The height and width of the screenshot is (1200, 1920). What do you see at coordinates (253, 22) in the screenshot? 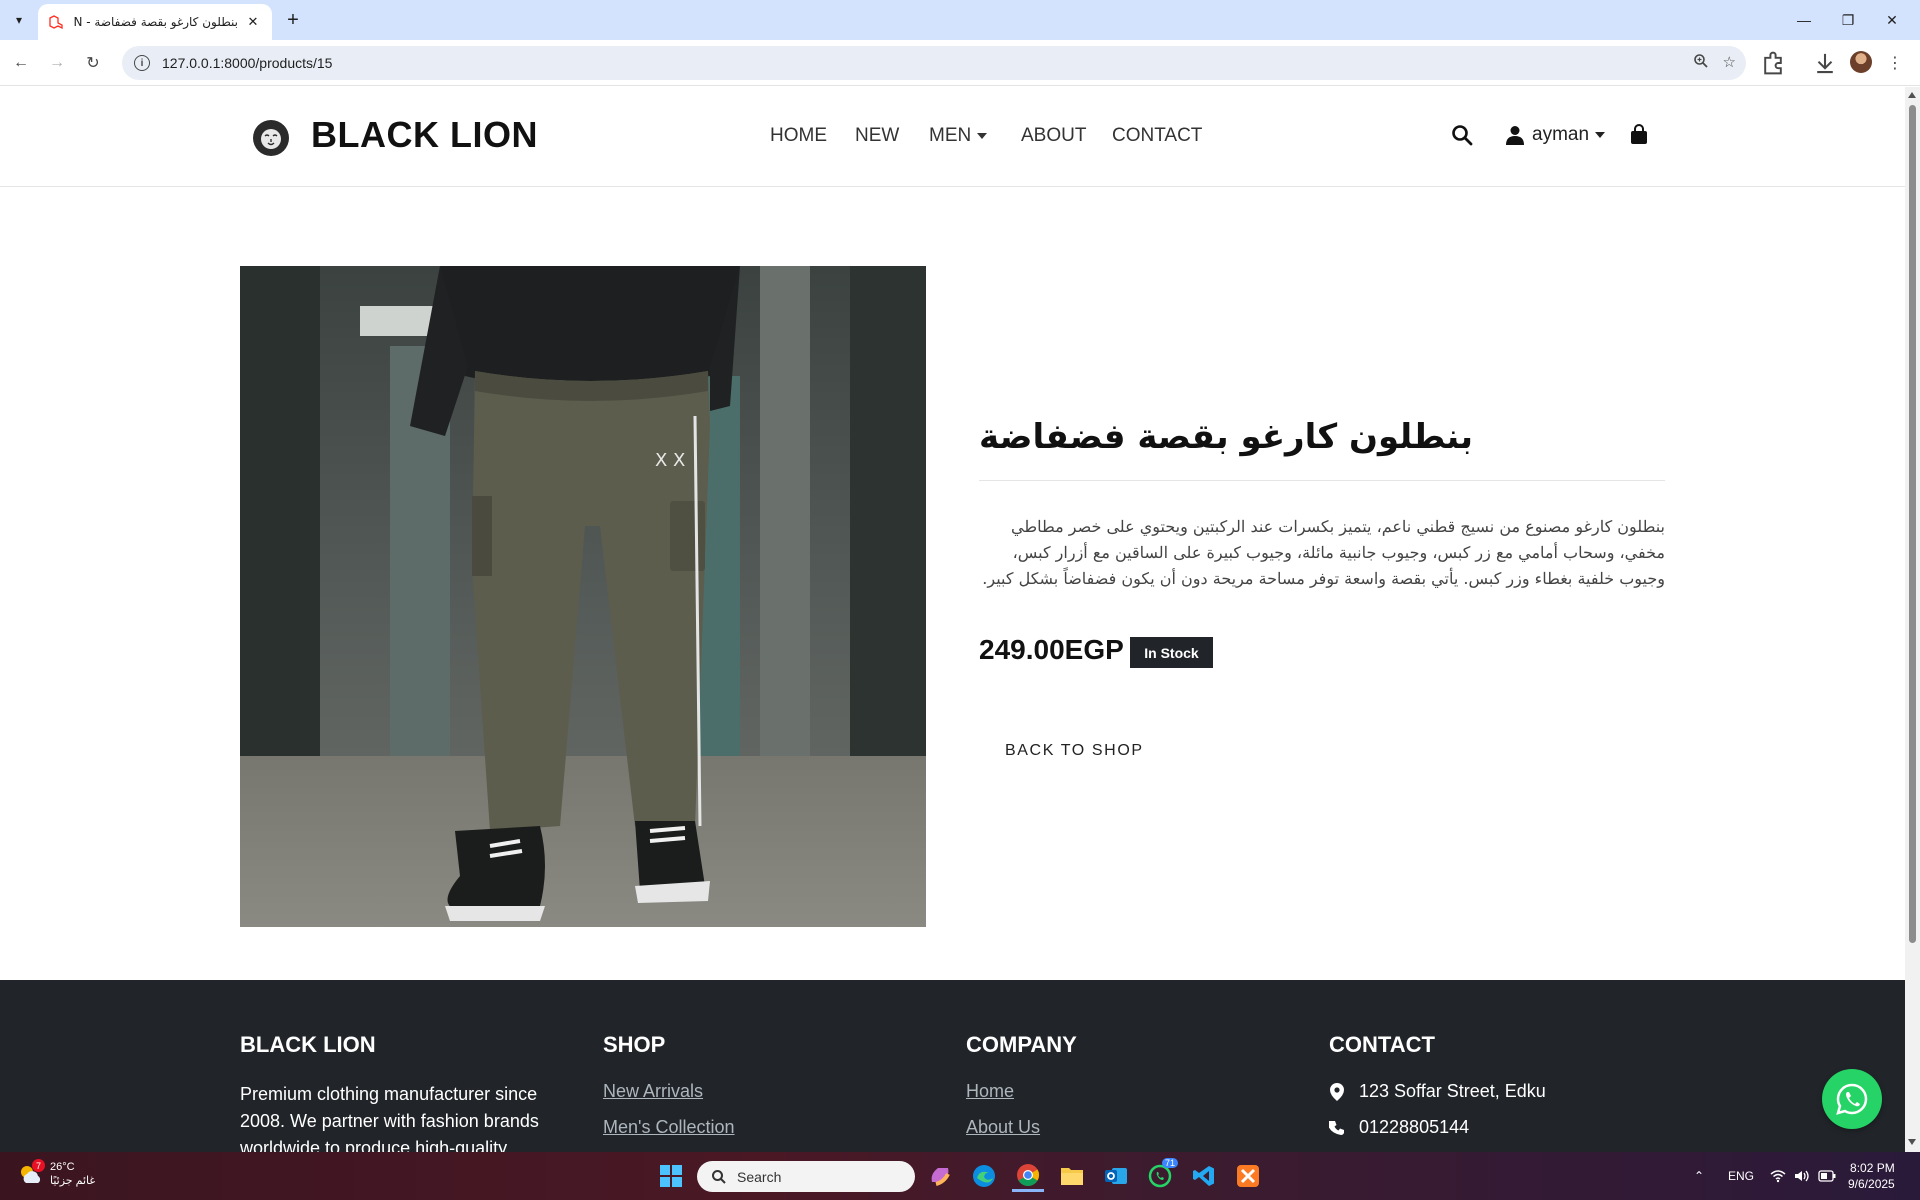
I see `tab-close-icon: ✕` at bounding box center [253, 22].